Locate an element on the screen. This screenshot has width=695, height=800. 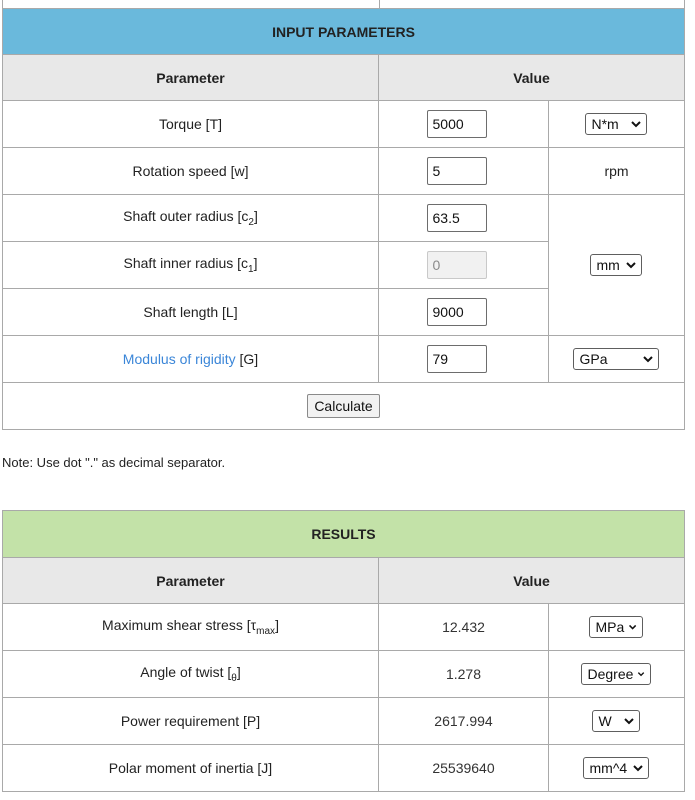
modulus-of-rigidity-link: Modulus of rigidity is located at coordinates (179, 359).